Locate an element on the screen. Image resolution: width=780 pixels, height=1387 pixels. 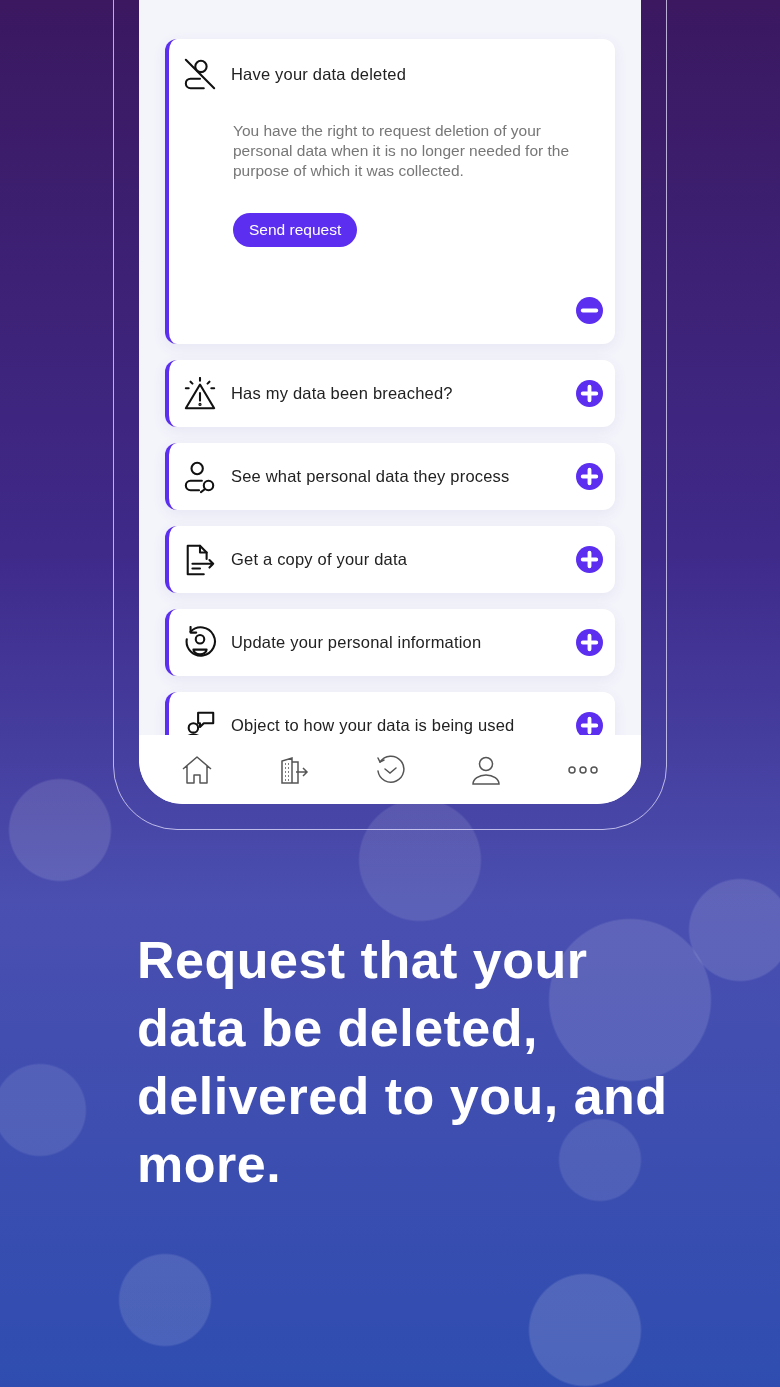
request-card: Update your personal information is located at coordinates (390, 642).